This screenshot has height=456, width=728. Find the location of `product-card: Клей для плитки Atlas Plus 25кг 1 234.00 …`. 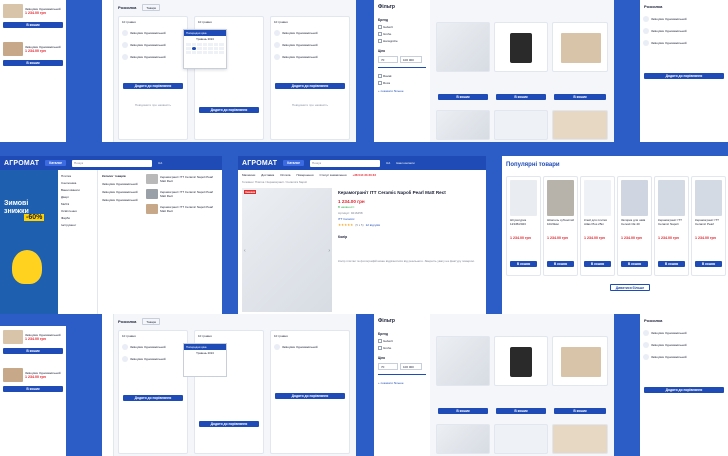

product-card: Клей для плитки Atlas Plus 25кг 1 234.00 … is located at coordinates (597, 226).